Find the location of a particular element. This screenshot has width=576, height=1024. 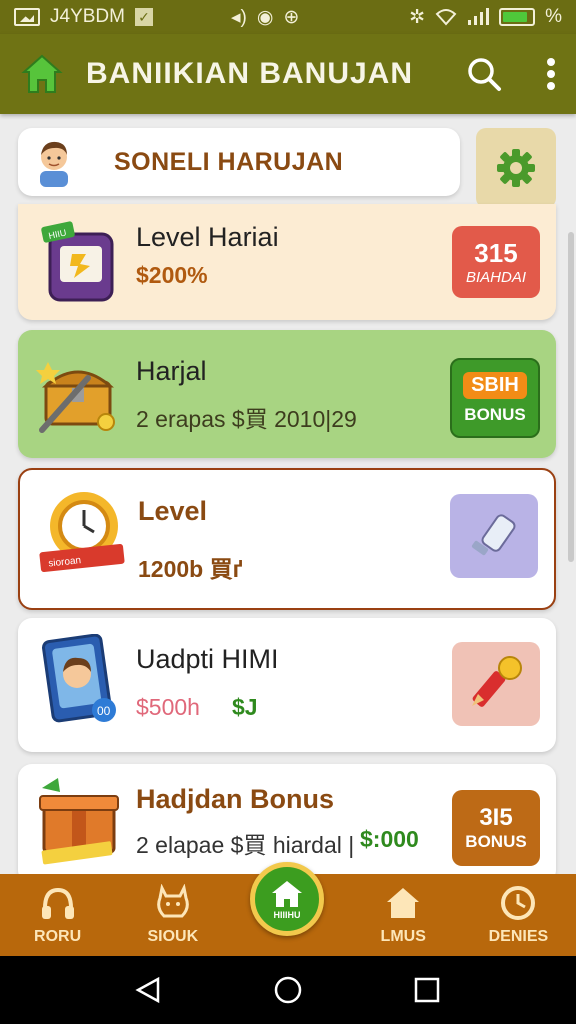

clock-ribbon-icon: sioroan is located at coordinates (82, 532).